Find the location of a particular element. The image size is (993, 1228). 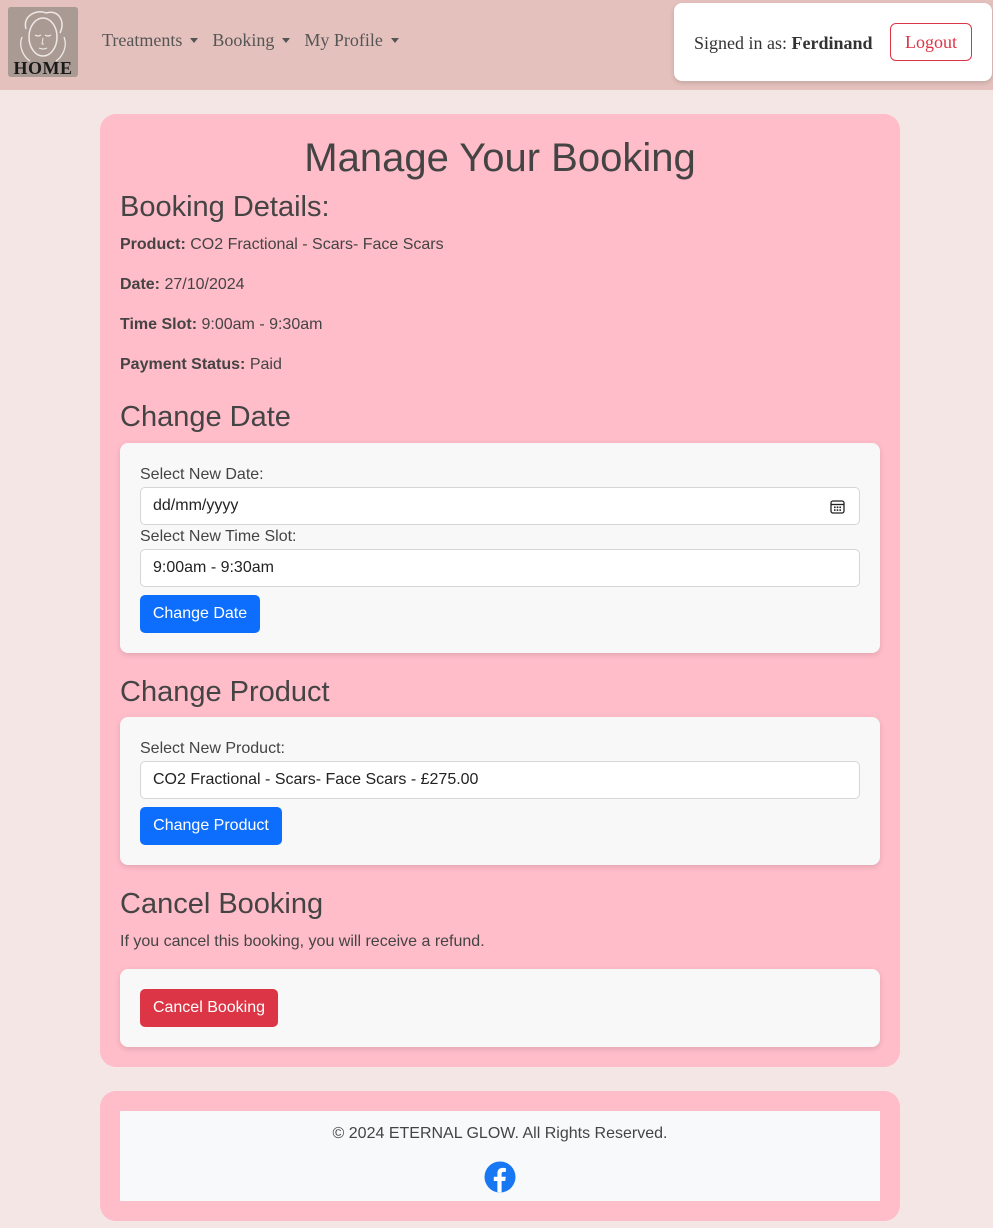

nav-my-profile-dropdown: My Profile is located at coordinates (351, 40).